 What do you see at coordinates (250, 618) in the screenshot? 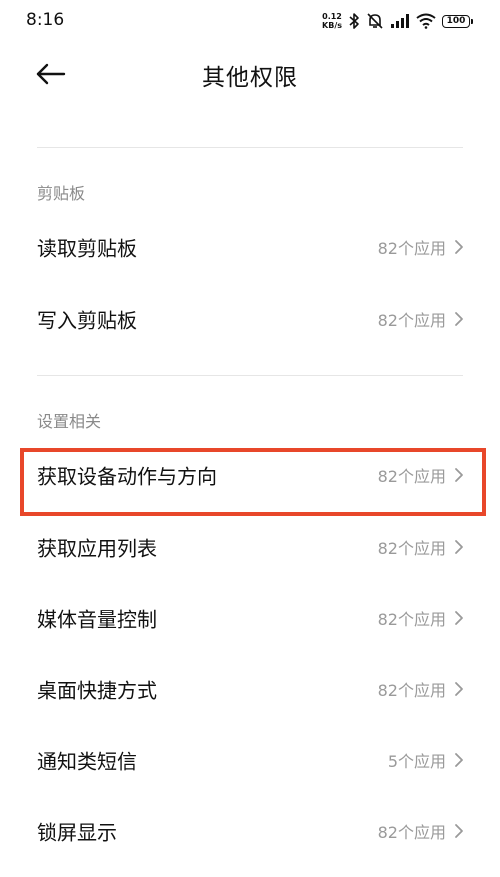
I see `list-item-media-volume: 媒体音量控制 82个应用` at bounding box center [250, 618].